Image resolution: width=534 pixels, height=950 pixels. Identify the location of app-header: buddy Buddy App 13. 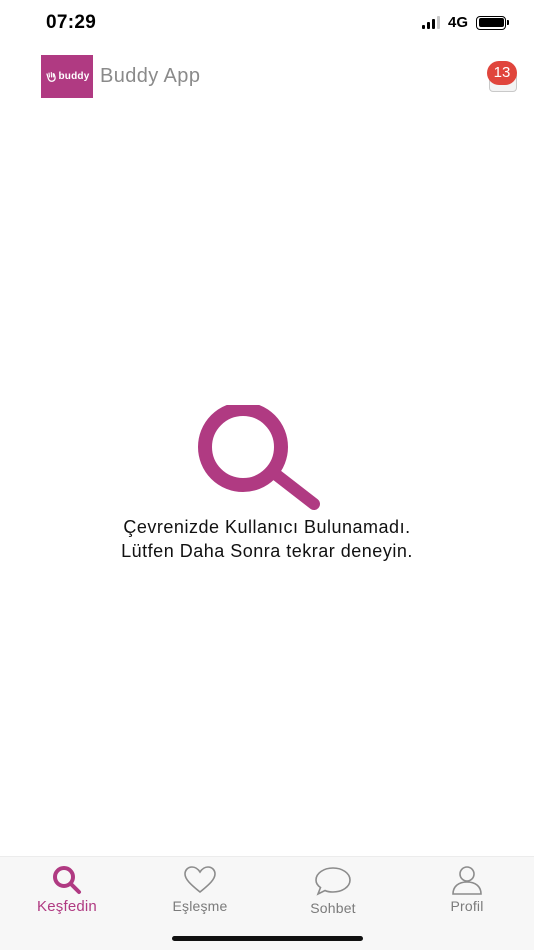
(267, 77).